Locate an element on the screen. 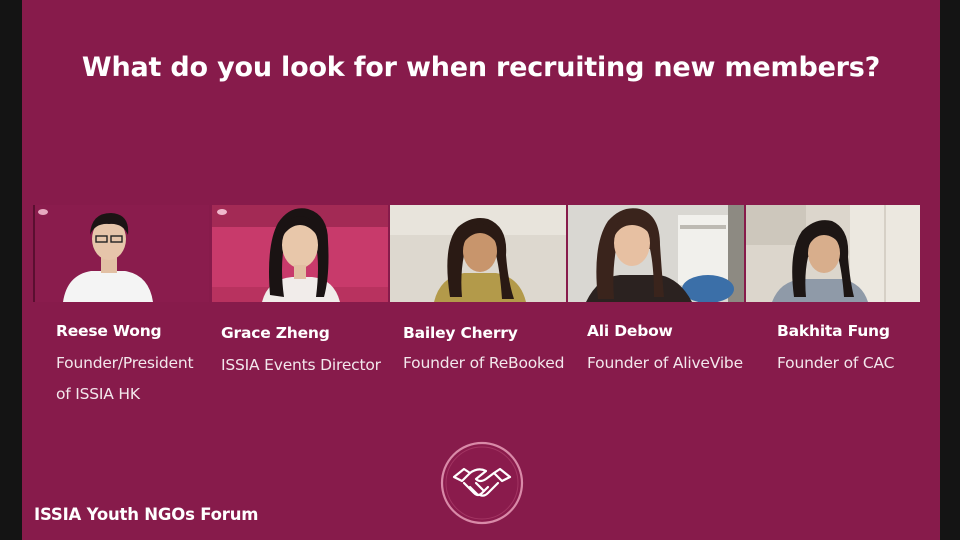 The height and width of the screenshot is (540, 960). forum-title: ISSIA Youth NGOs Forum is located at coordinates (146, 514).